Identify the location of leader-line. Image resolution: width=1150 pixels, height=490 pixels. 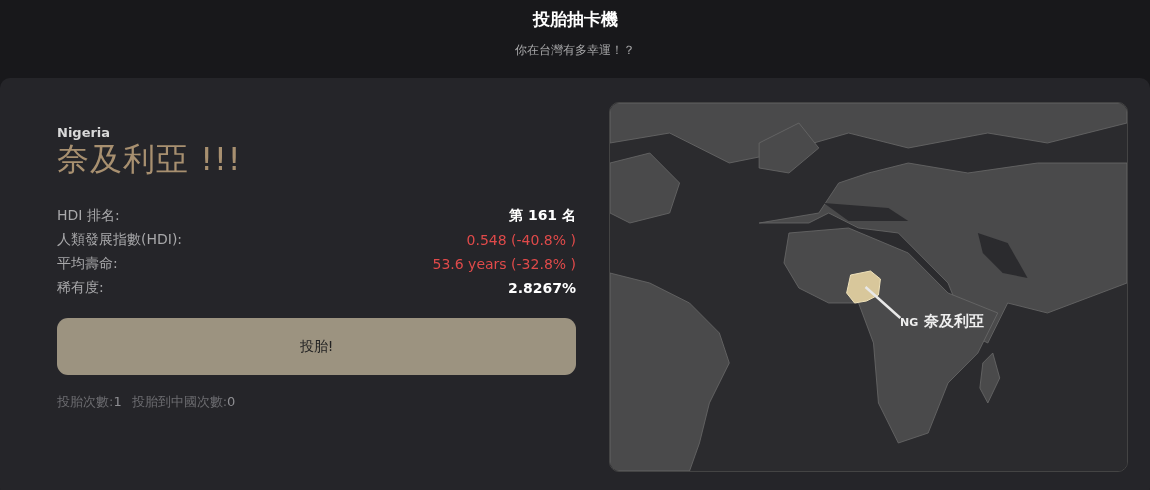
(883, 302).